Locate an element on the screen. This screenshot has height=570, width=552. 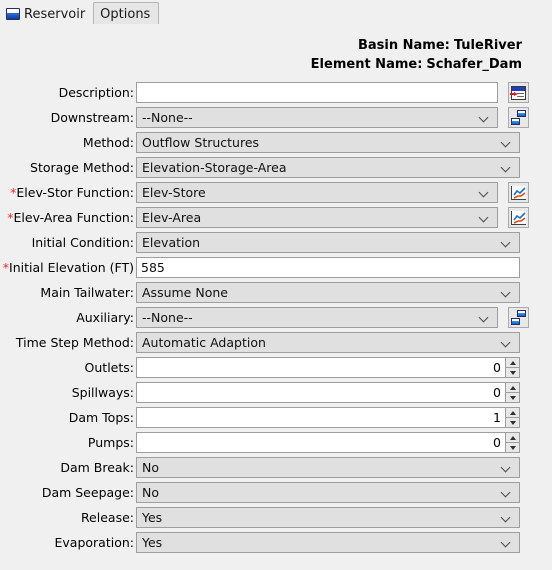
field-label: Main Tailwater: is located at coordinates (68, 292).